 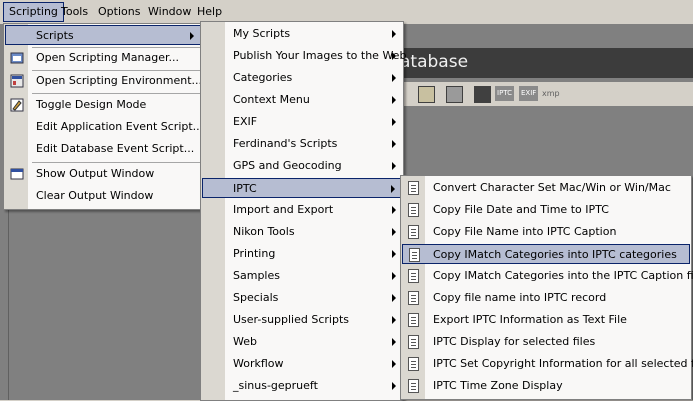 I want to click on submenu-item-iptc: IPTC, so click(x=302, y=188).